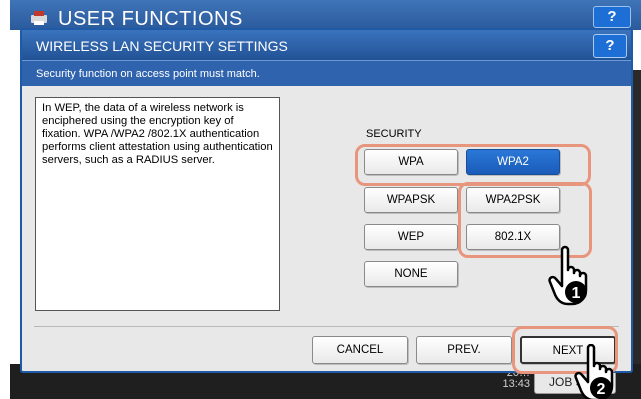  Describe the element at coordinates (162, 46) in the screenshot. I see `dialog-title: WIRELESS LAN SECURITY SETTINGS` at that location.